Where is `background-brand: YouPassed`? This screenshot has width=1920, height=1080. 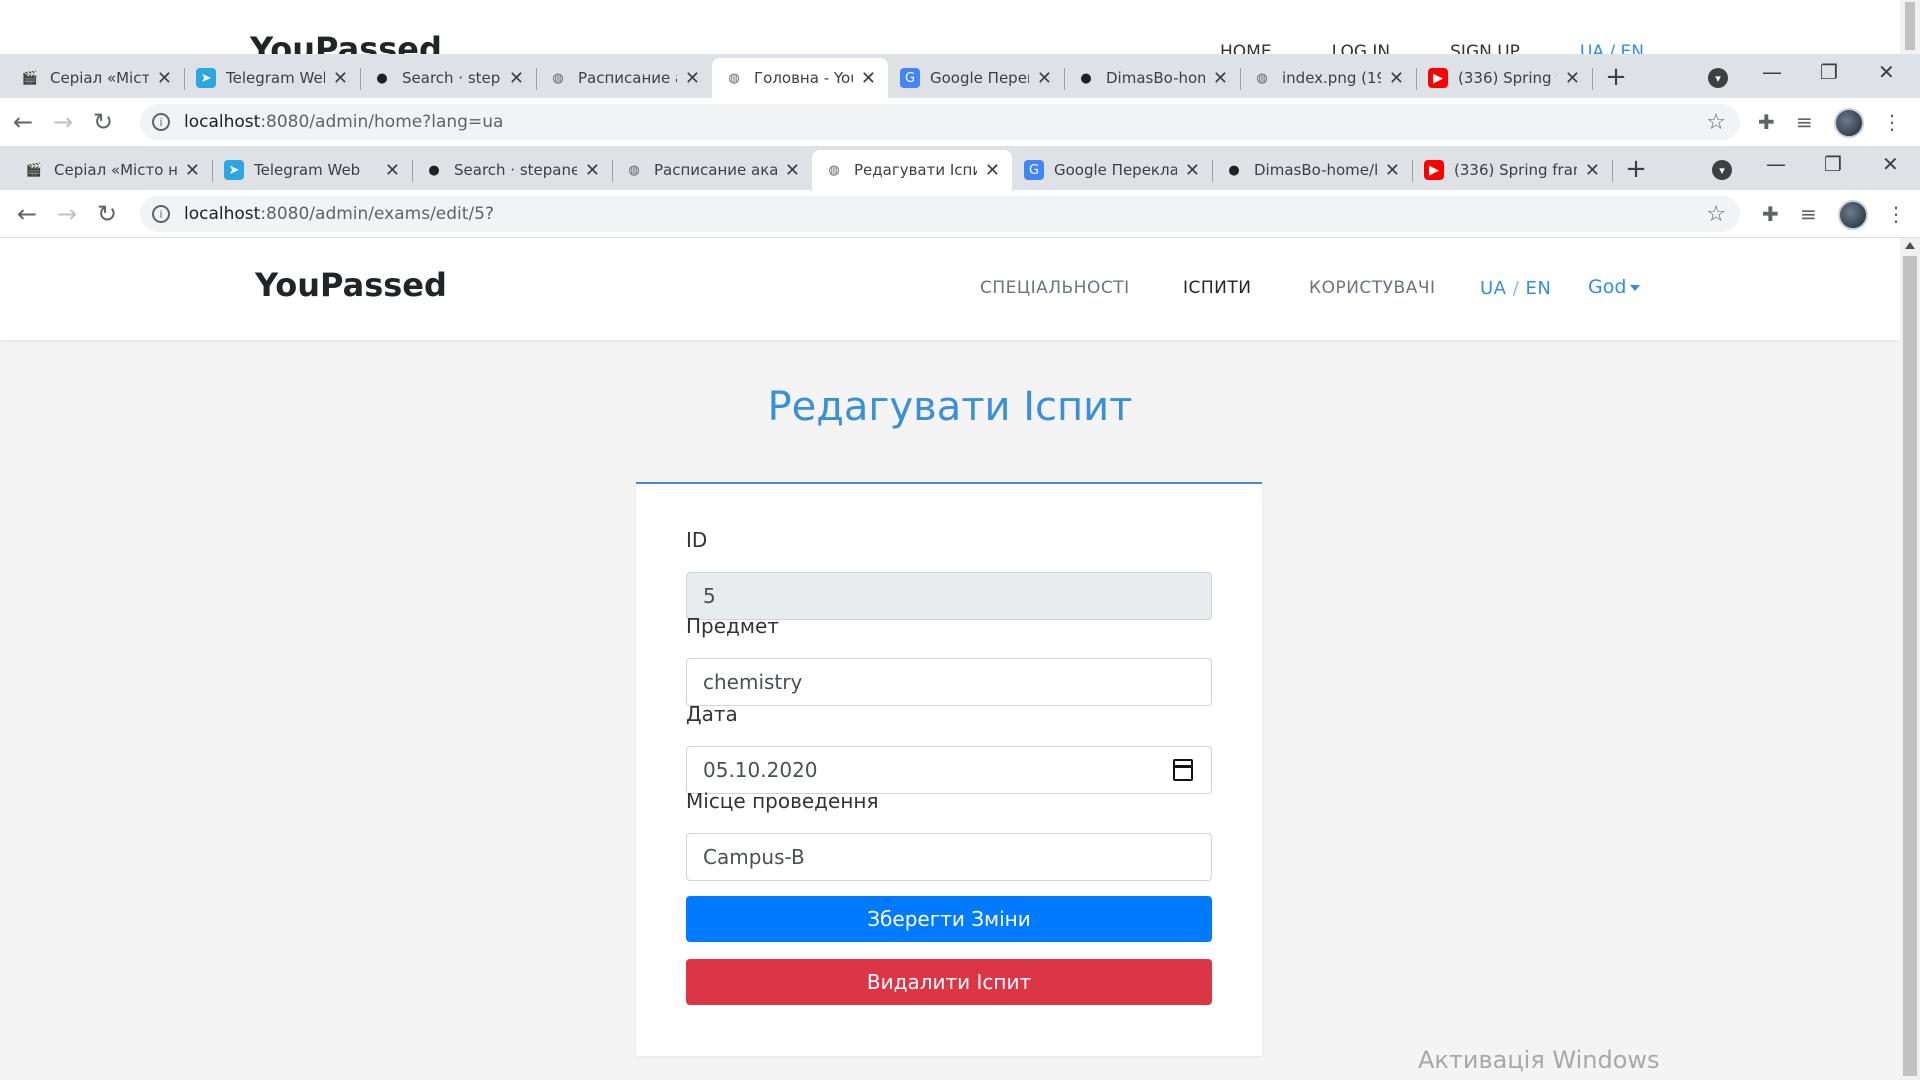
background-brand: YouPassed is located at coordinates (346, 42).